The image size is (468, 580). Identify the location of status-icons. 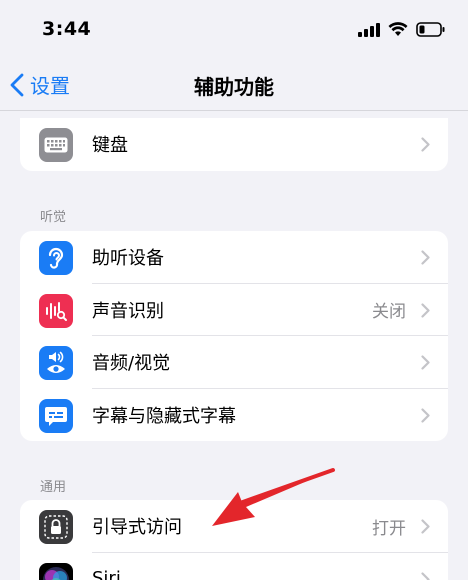
(402, 29).